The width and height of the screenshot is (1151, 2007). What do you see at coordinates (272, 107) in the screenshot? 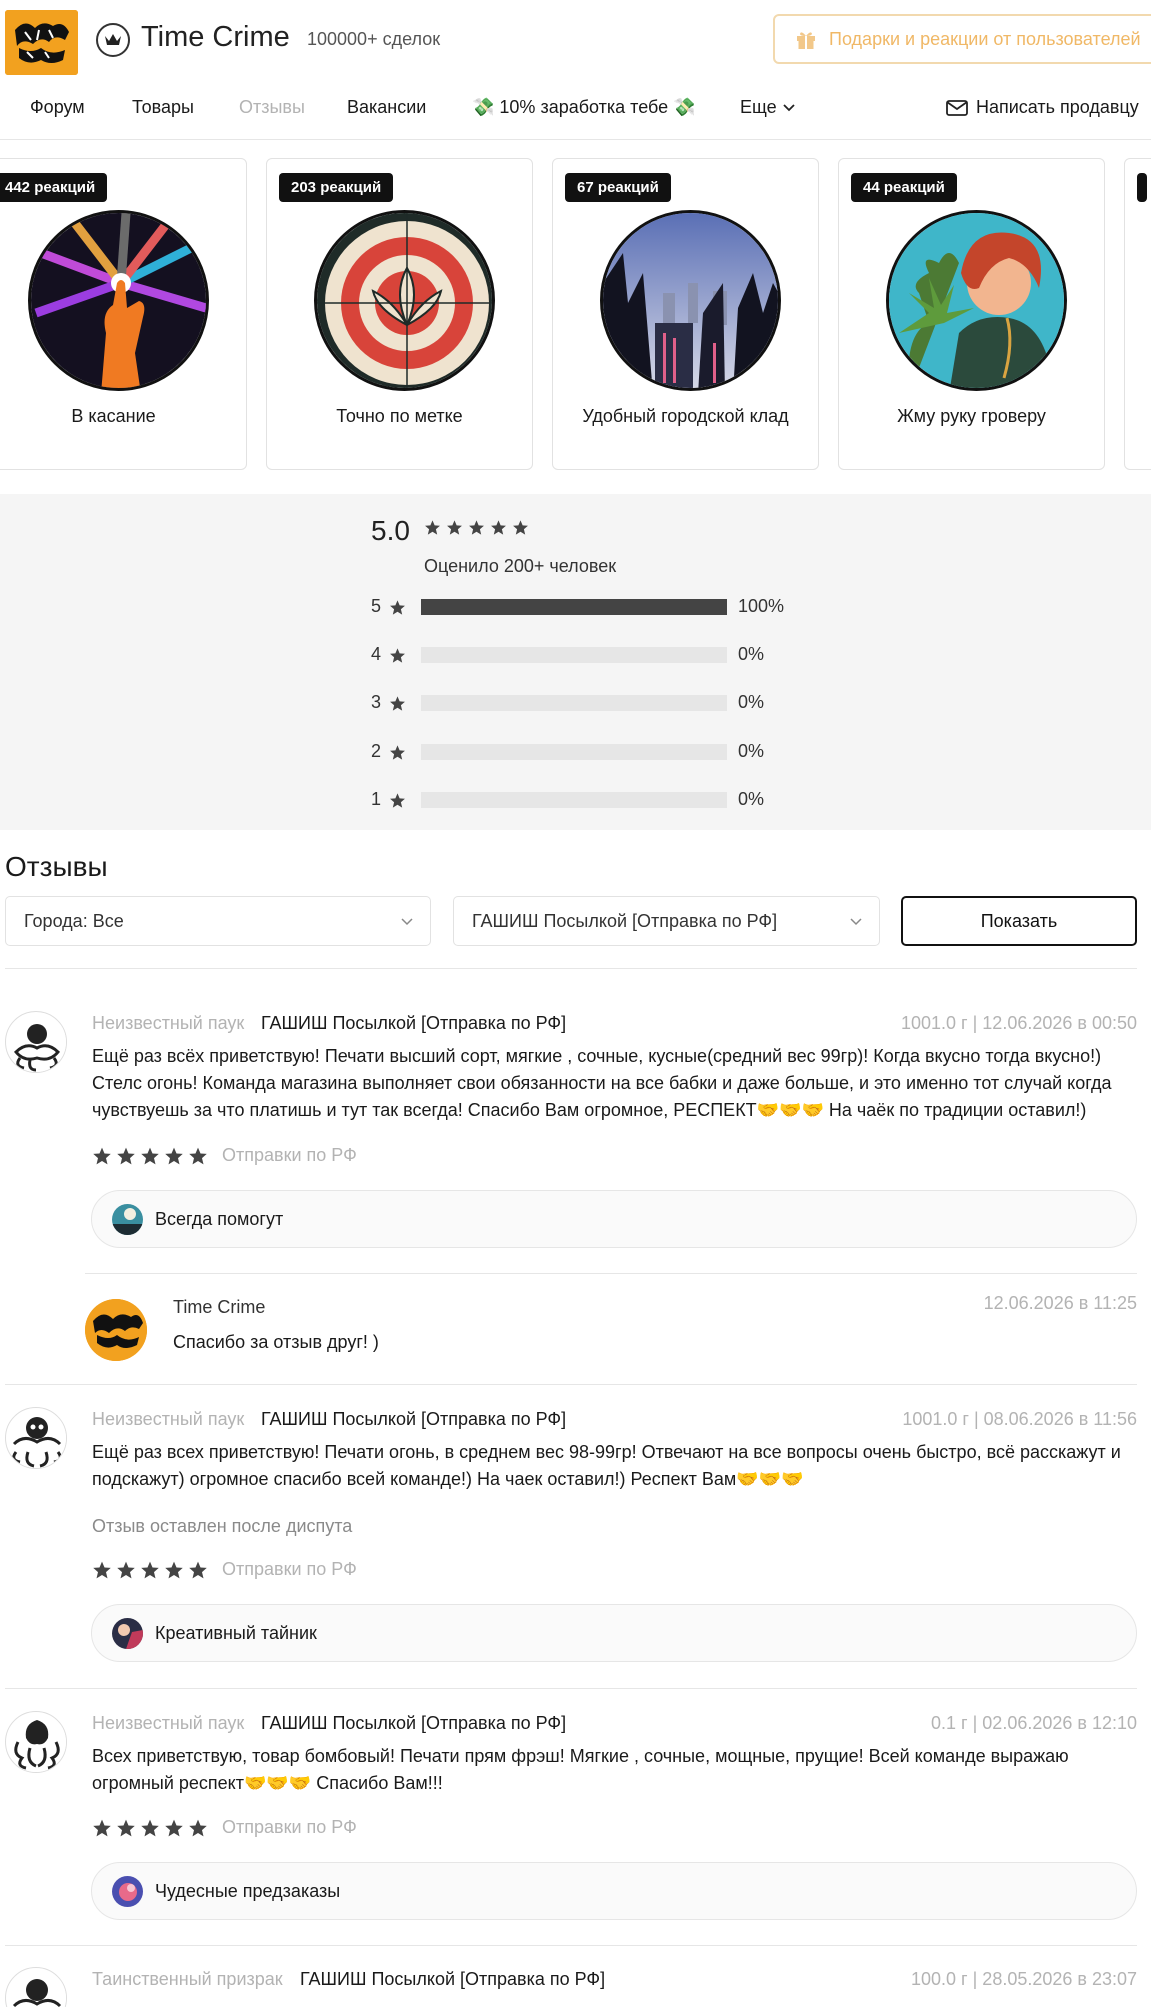
I see `nav-reviews: Отзывы` at bounding box center [272, 107].